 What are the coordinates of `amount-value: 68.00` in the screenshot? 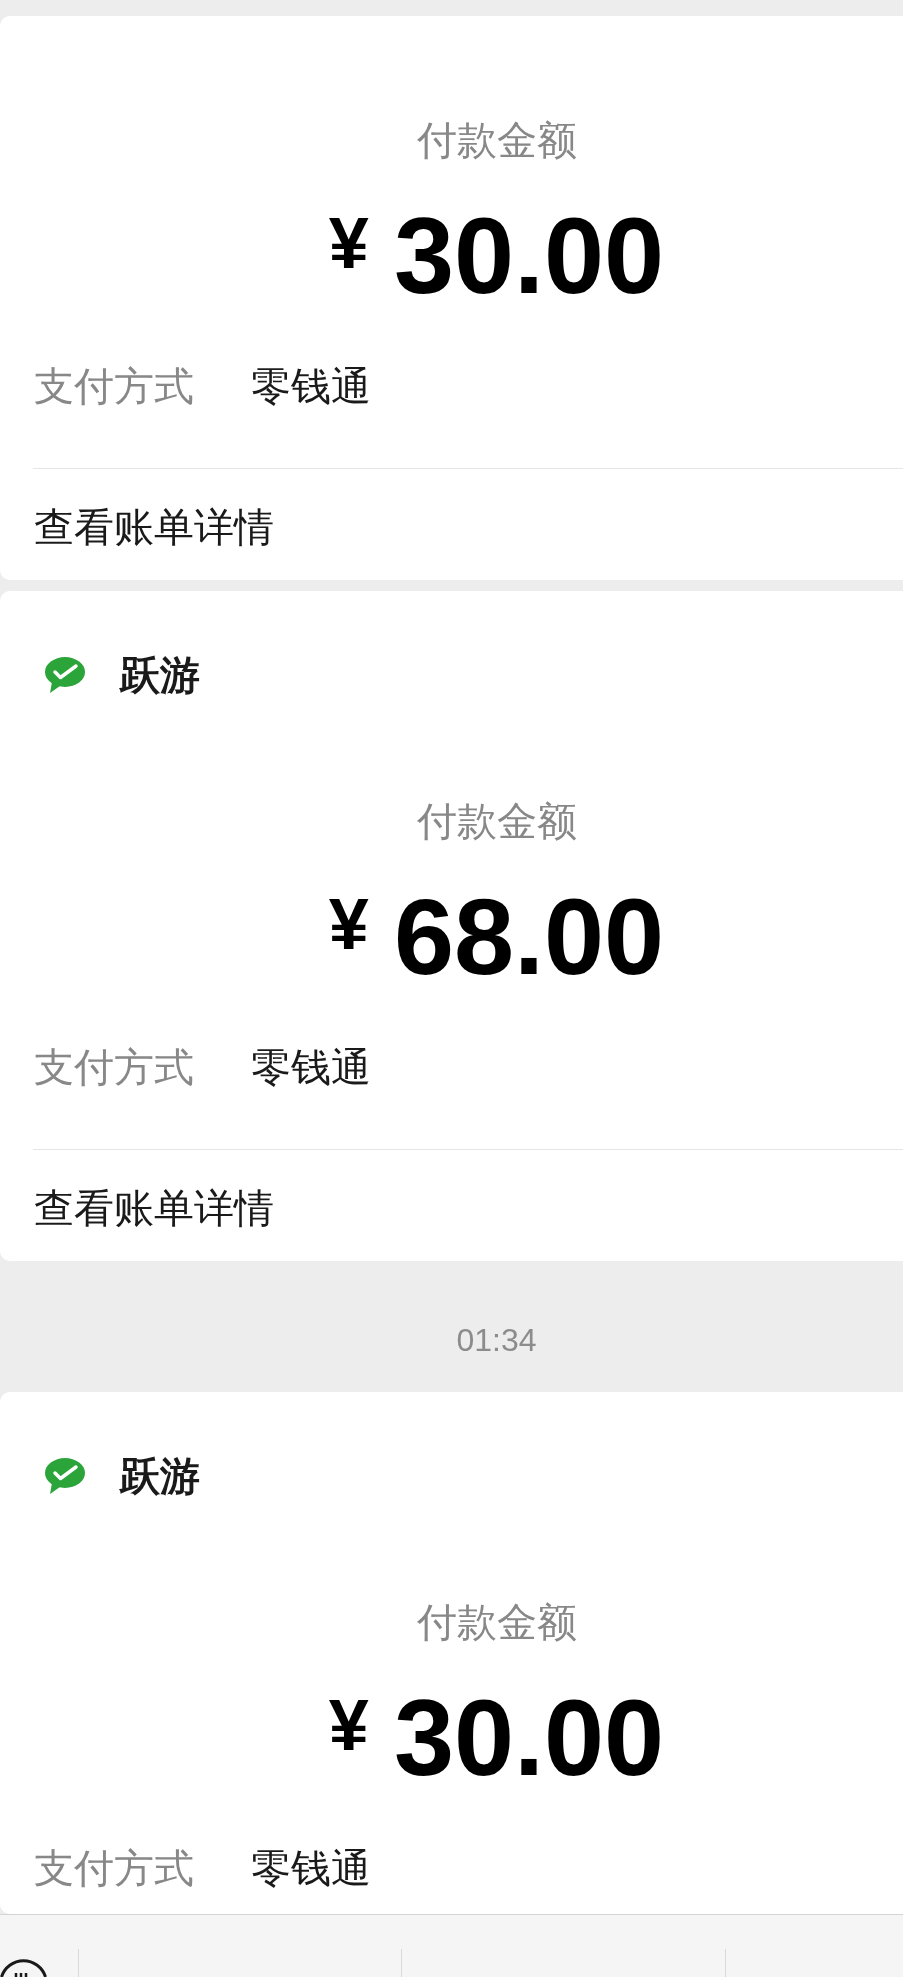 It's located at (529, 937).